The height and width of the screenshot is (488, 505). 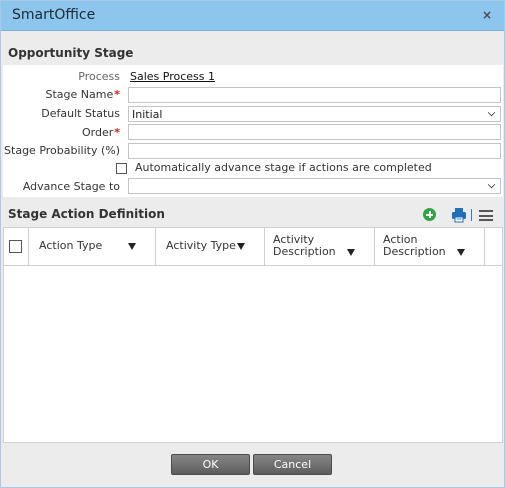 What do you see at coordinates (71, 245) in the screenshot?
I see `column-label: Action Type` at bounding box center [71, 245].